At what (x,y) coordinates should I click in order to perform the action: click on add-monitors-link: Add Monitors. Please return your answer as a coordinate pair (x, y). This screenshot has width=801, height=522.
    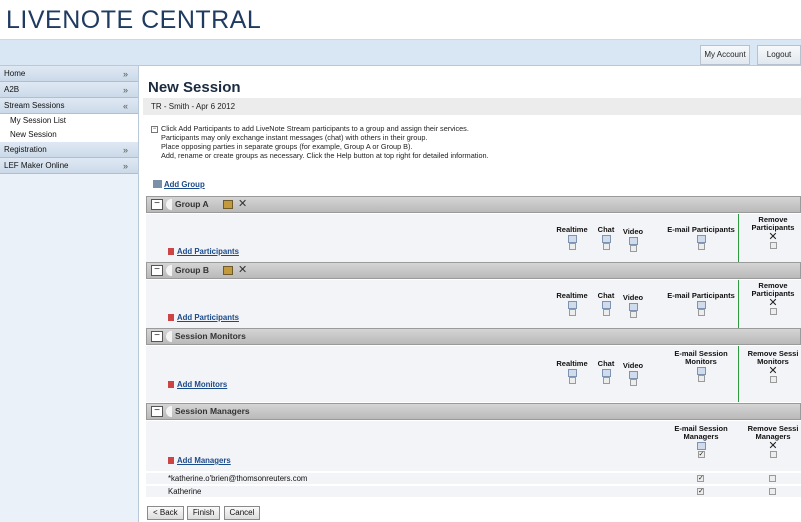
    Looking at the image, I should click on (197, 384).